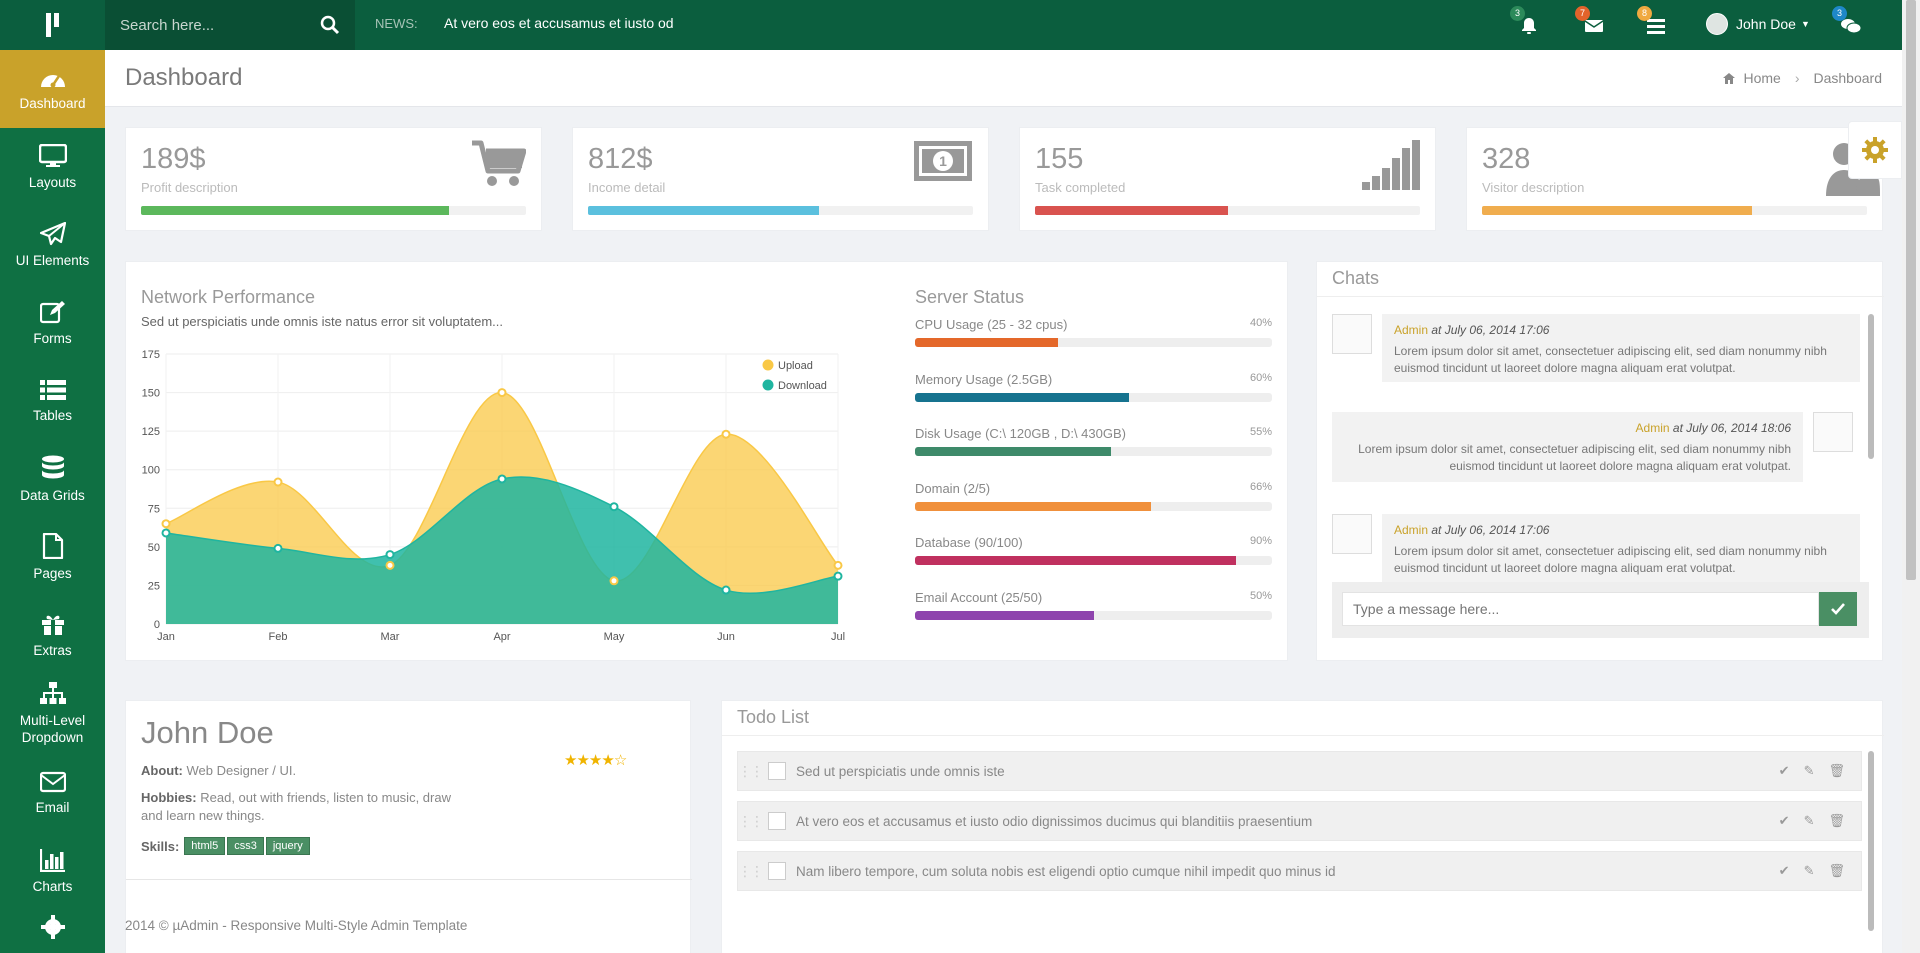 This screenshot has height=953, width=1920. I want to click on page-scrollbar, so click(1911, 476).